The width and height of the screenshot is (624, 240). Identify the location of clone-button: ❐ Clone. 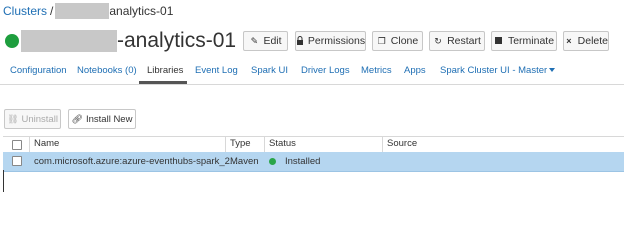
(397, 41).